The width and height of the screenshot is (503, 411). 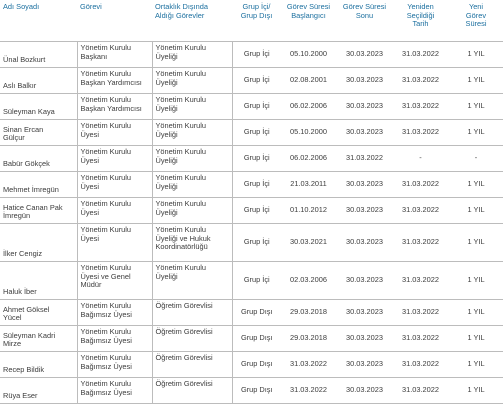 I want to click on cell-name: Ahmet Göksel Yücel, so click(x=38, y=312).